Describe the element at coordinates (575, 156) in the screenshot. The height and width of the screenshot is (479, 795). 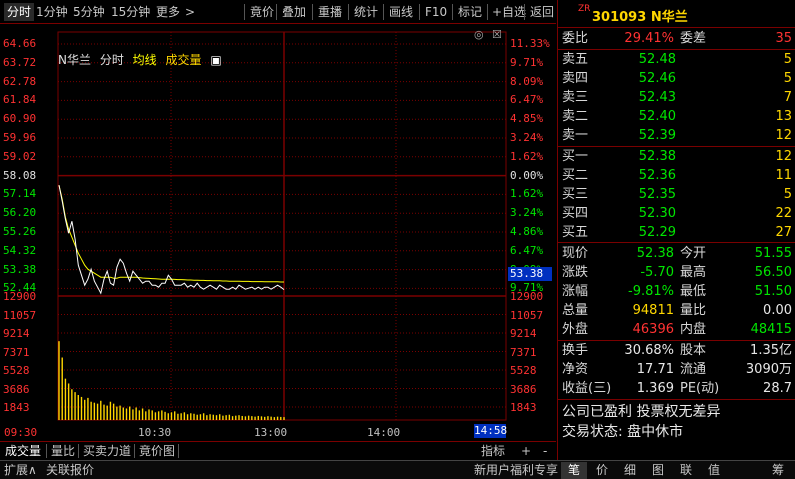
I see `bid-level-label: 买一` at that location.